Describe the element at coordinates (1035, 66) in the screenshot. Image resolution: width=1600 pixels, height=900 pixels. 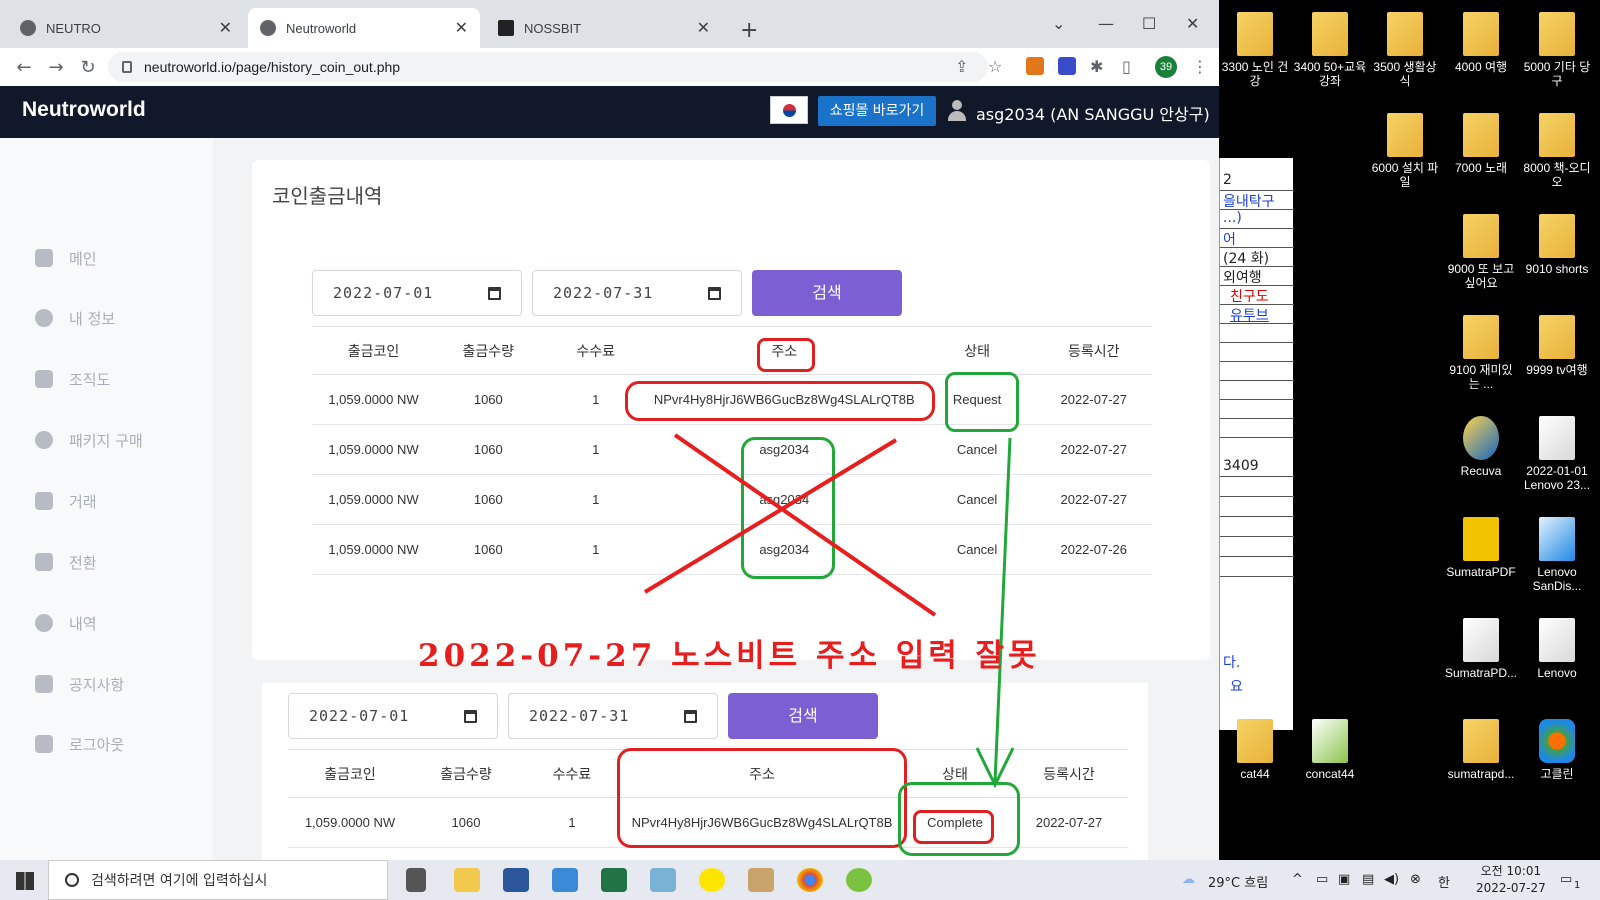
I see `metamask-icon` at that location.